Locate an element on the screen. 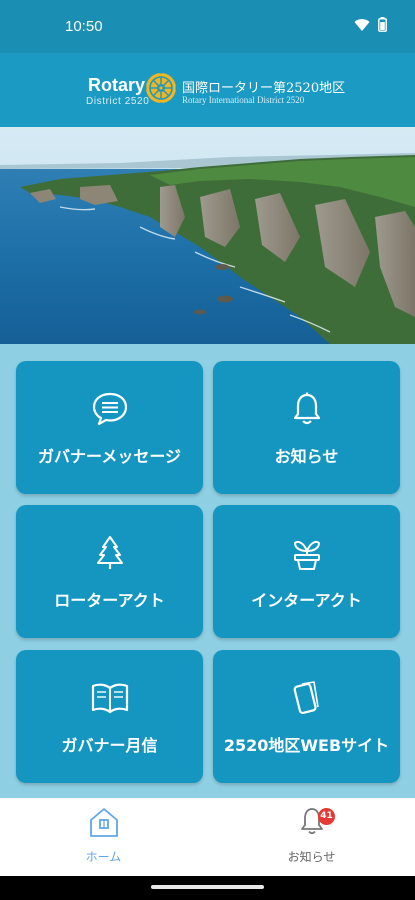 This screenshot has width=415, height=900. governor-message-label: ガバナーメッセージ is located at coordinates (109, 456).